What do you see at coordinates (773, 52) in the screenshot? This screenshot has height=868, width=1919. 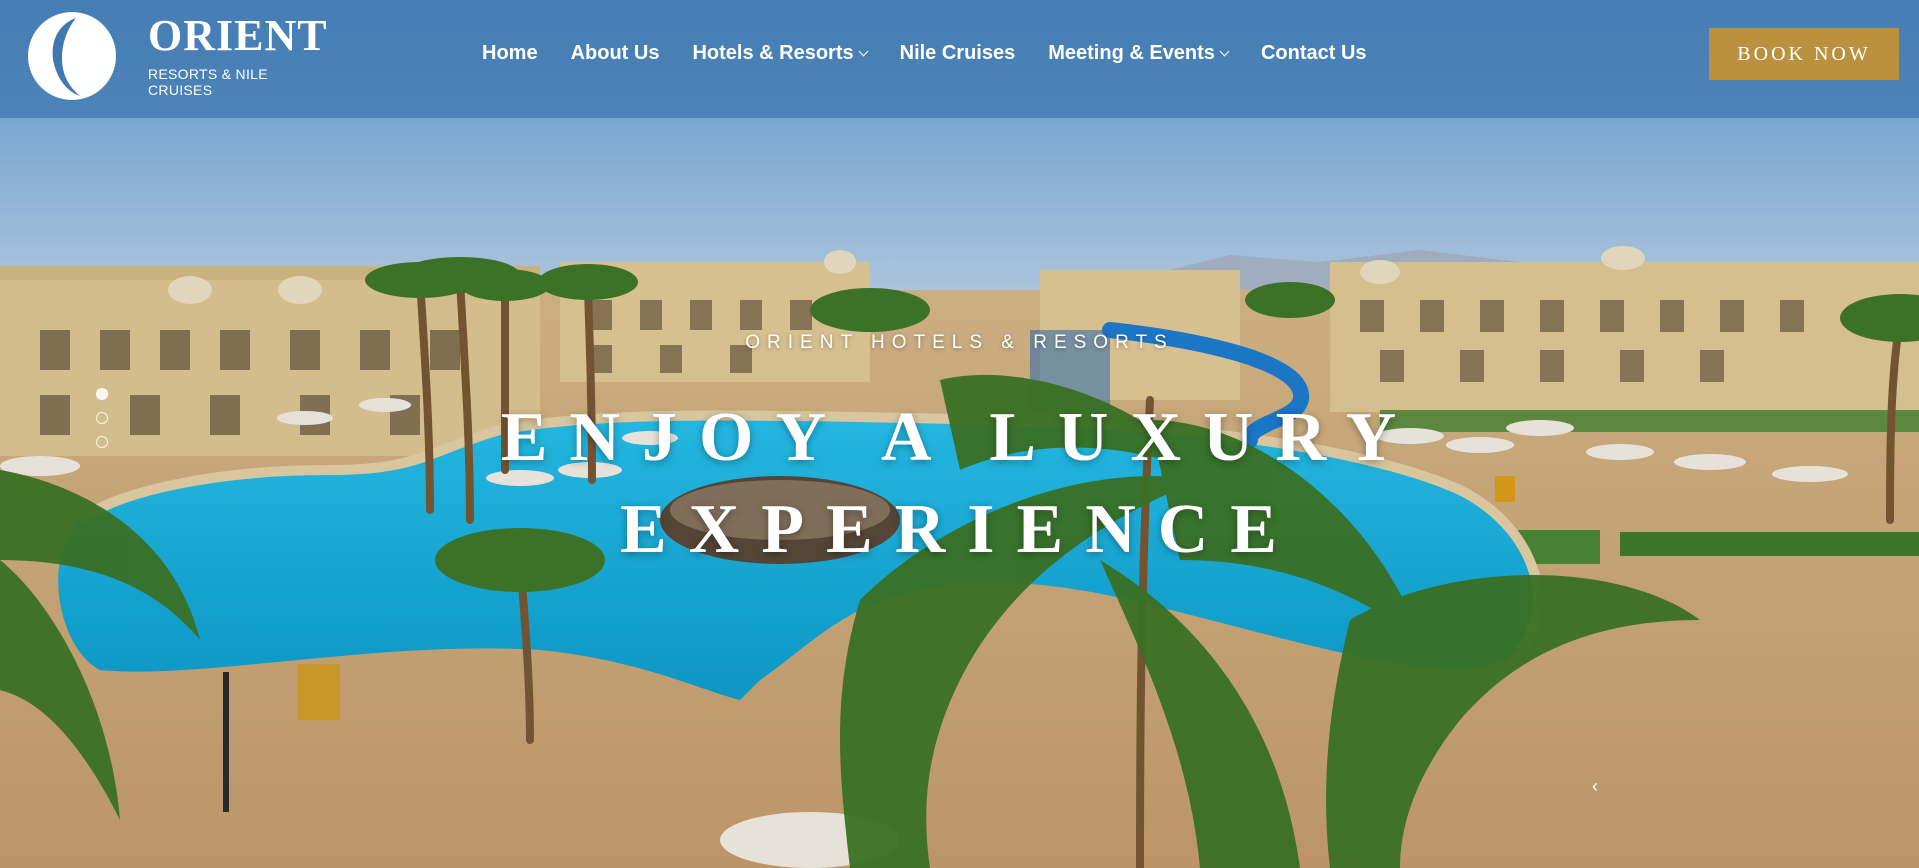 I see `nav-item-label: Hotels & Resorts` at bounding box center [773, 52].